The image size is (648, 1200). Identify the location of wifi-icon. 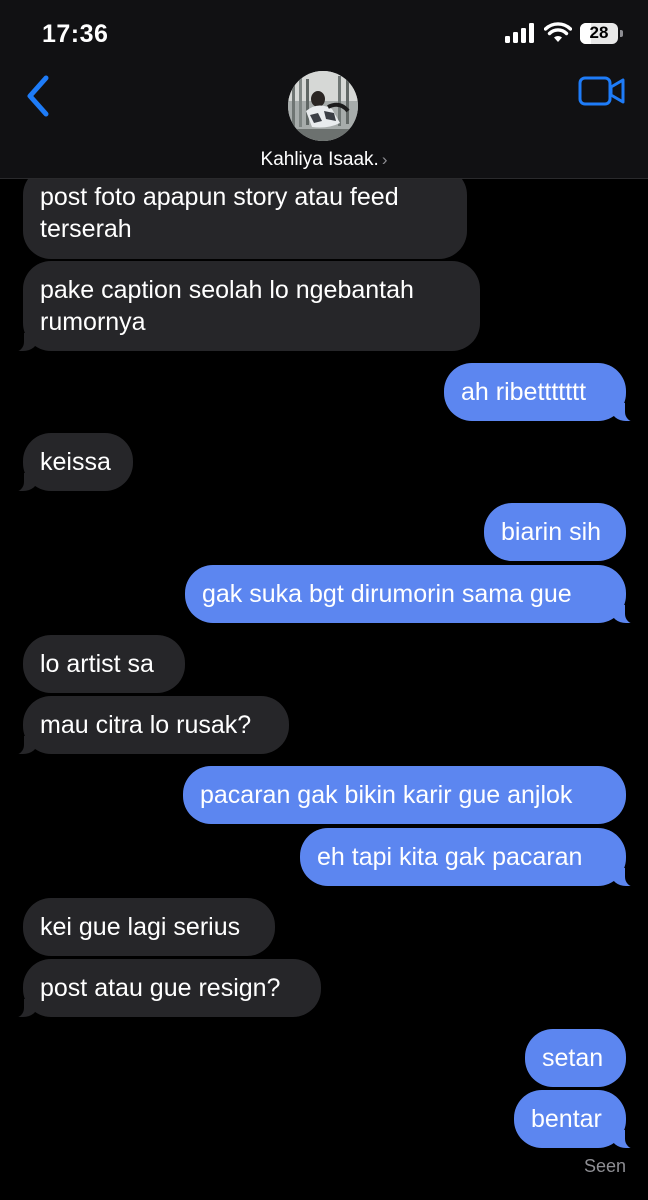
(558, 32).